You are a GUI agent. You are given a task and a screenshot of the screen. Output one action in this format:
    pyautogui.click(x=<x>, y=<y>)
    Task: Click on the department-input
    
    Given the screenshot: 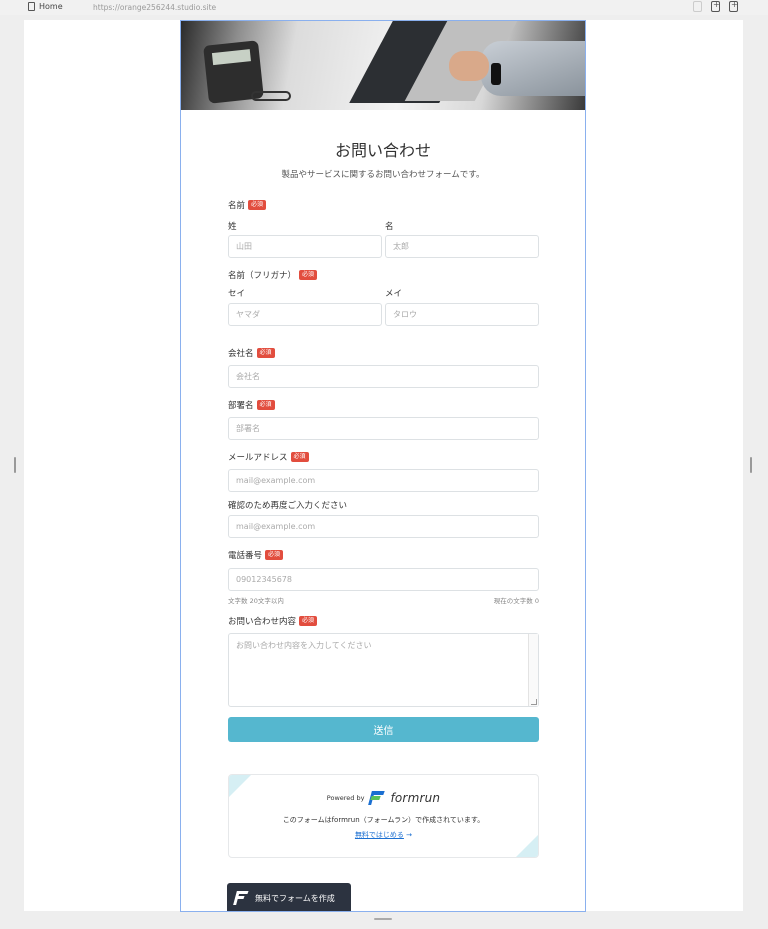 What is the action you would take?
    pyautogui.click(x=383, y=428)
    